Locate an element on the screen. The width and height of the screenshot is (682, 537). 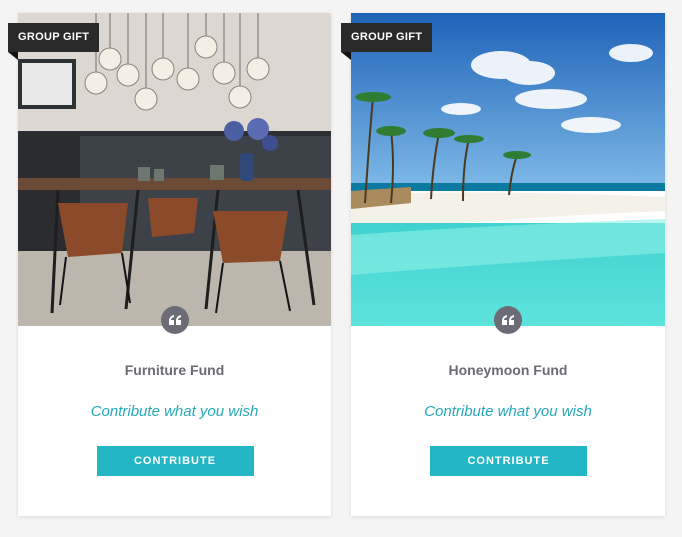
gift-title: Honeymoon Fund is located at coordinates (508, 370).